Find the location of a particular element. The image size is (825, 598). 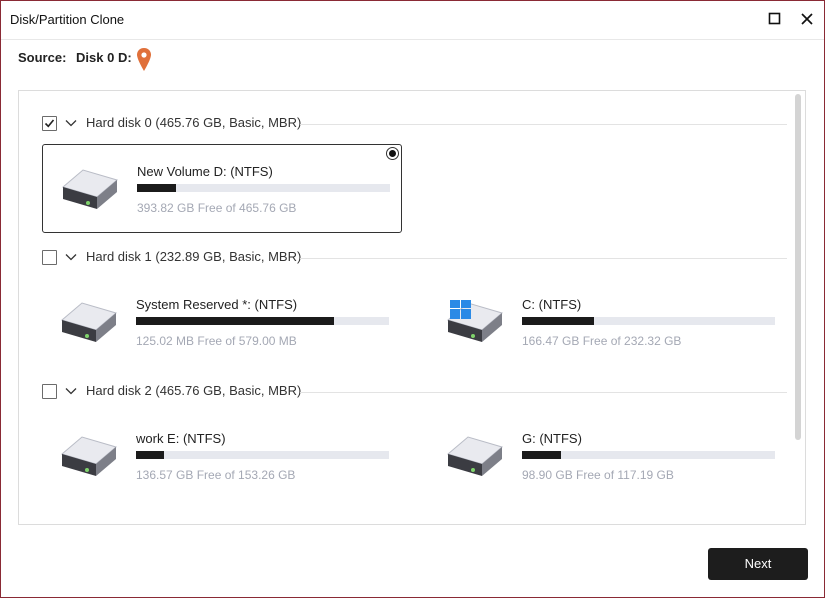

selected-radio is located at coordinates (392, 153).